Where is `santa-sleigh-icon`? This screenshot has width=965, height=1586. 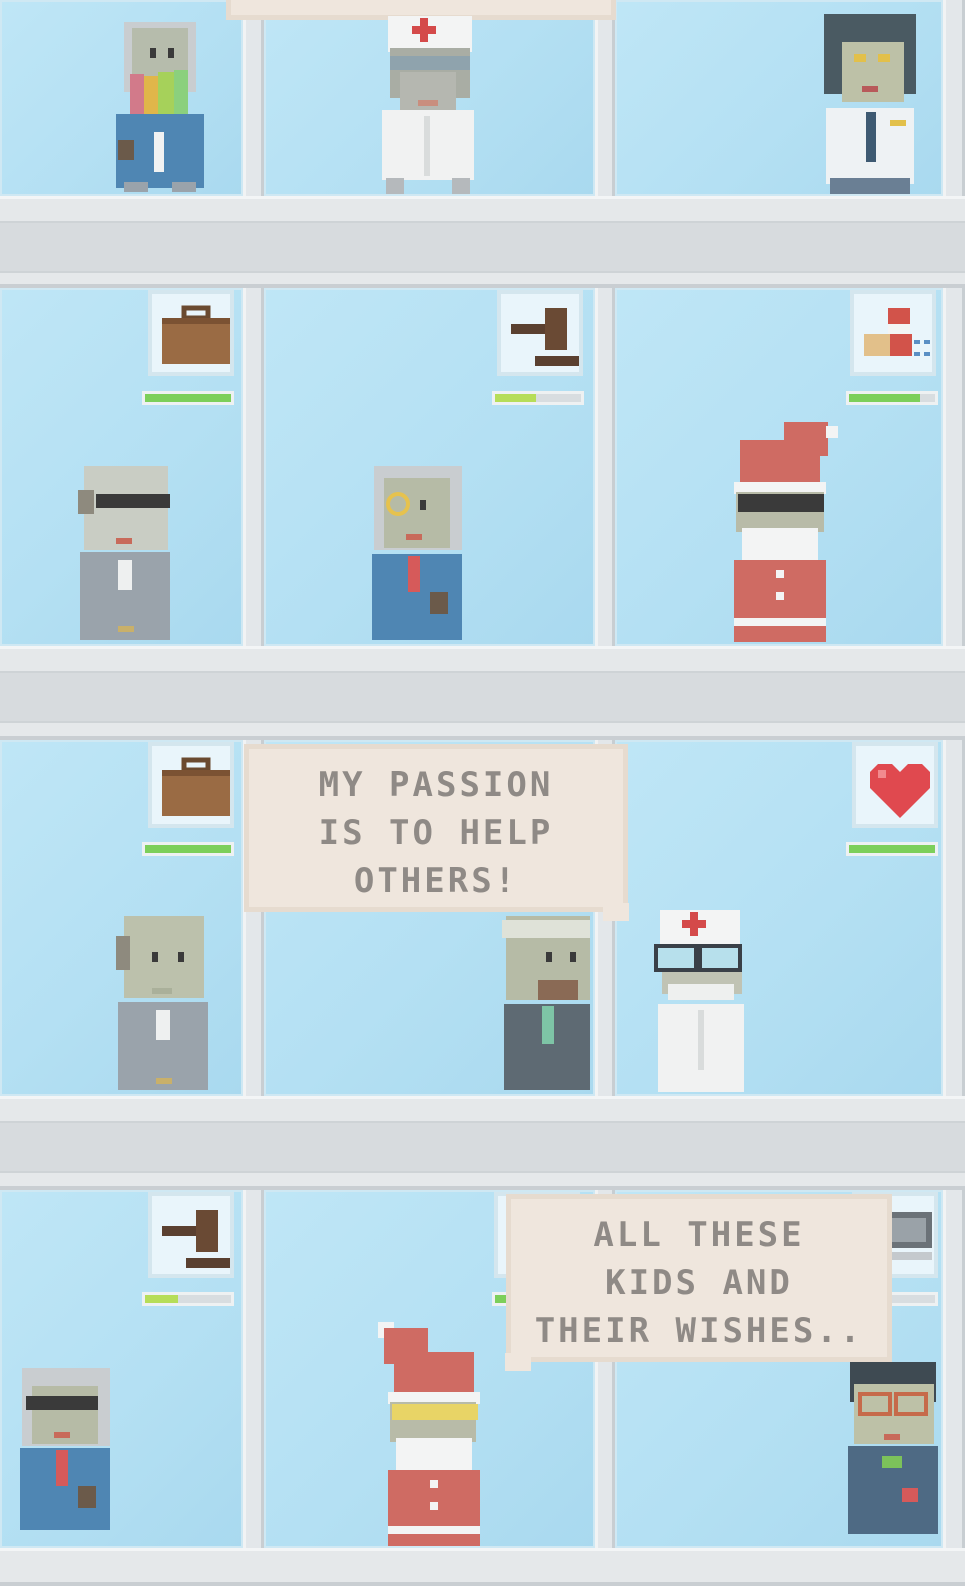 santa-sleigh-icon is located at coordinates (897, 332).